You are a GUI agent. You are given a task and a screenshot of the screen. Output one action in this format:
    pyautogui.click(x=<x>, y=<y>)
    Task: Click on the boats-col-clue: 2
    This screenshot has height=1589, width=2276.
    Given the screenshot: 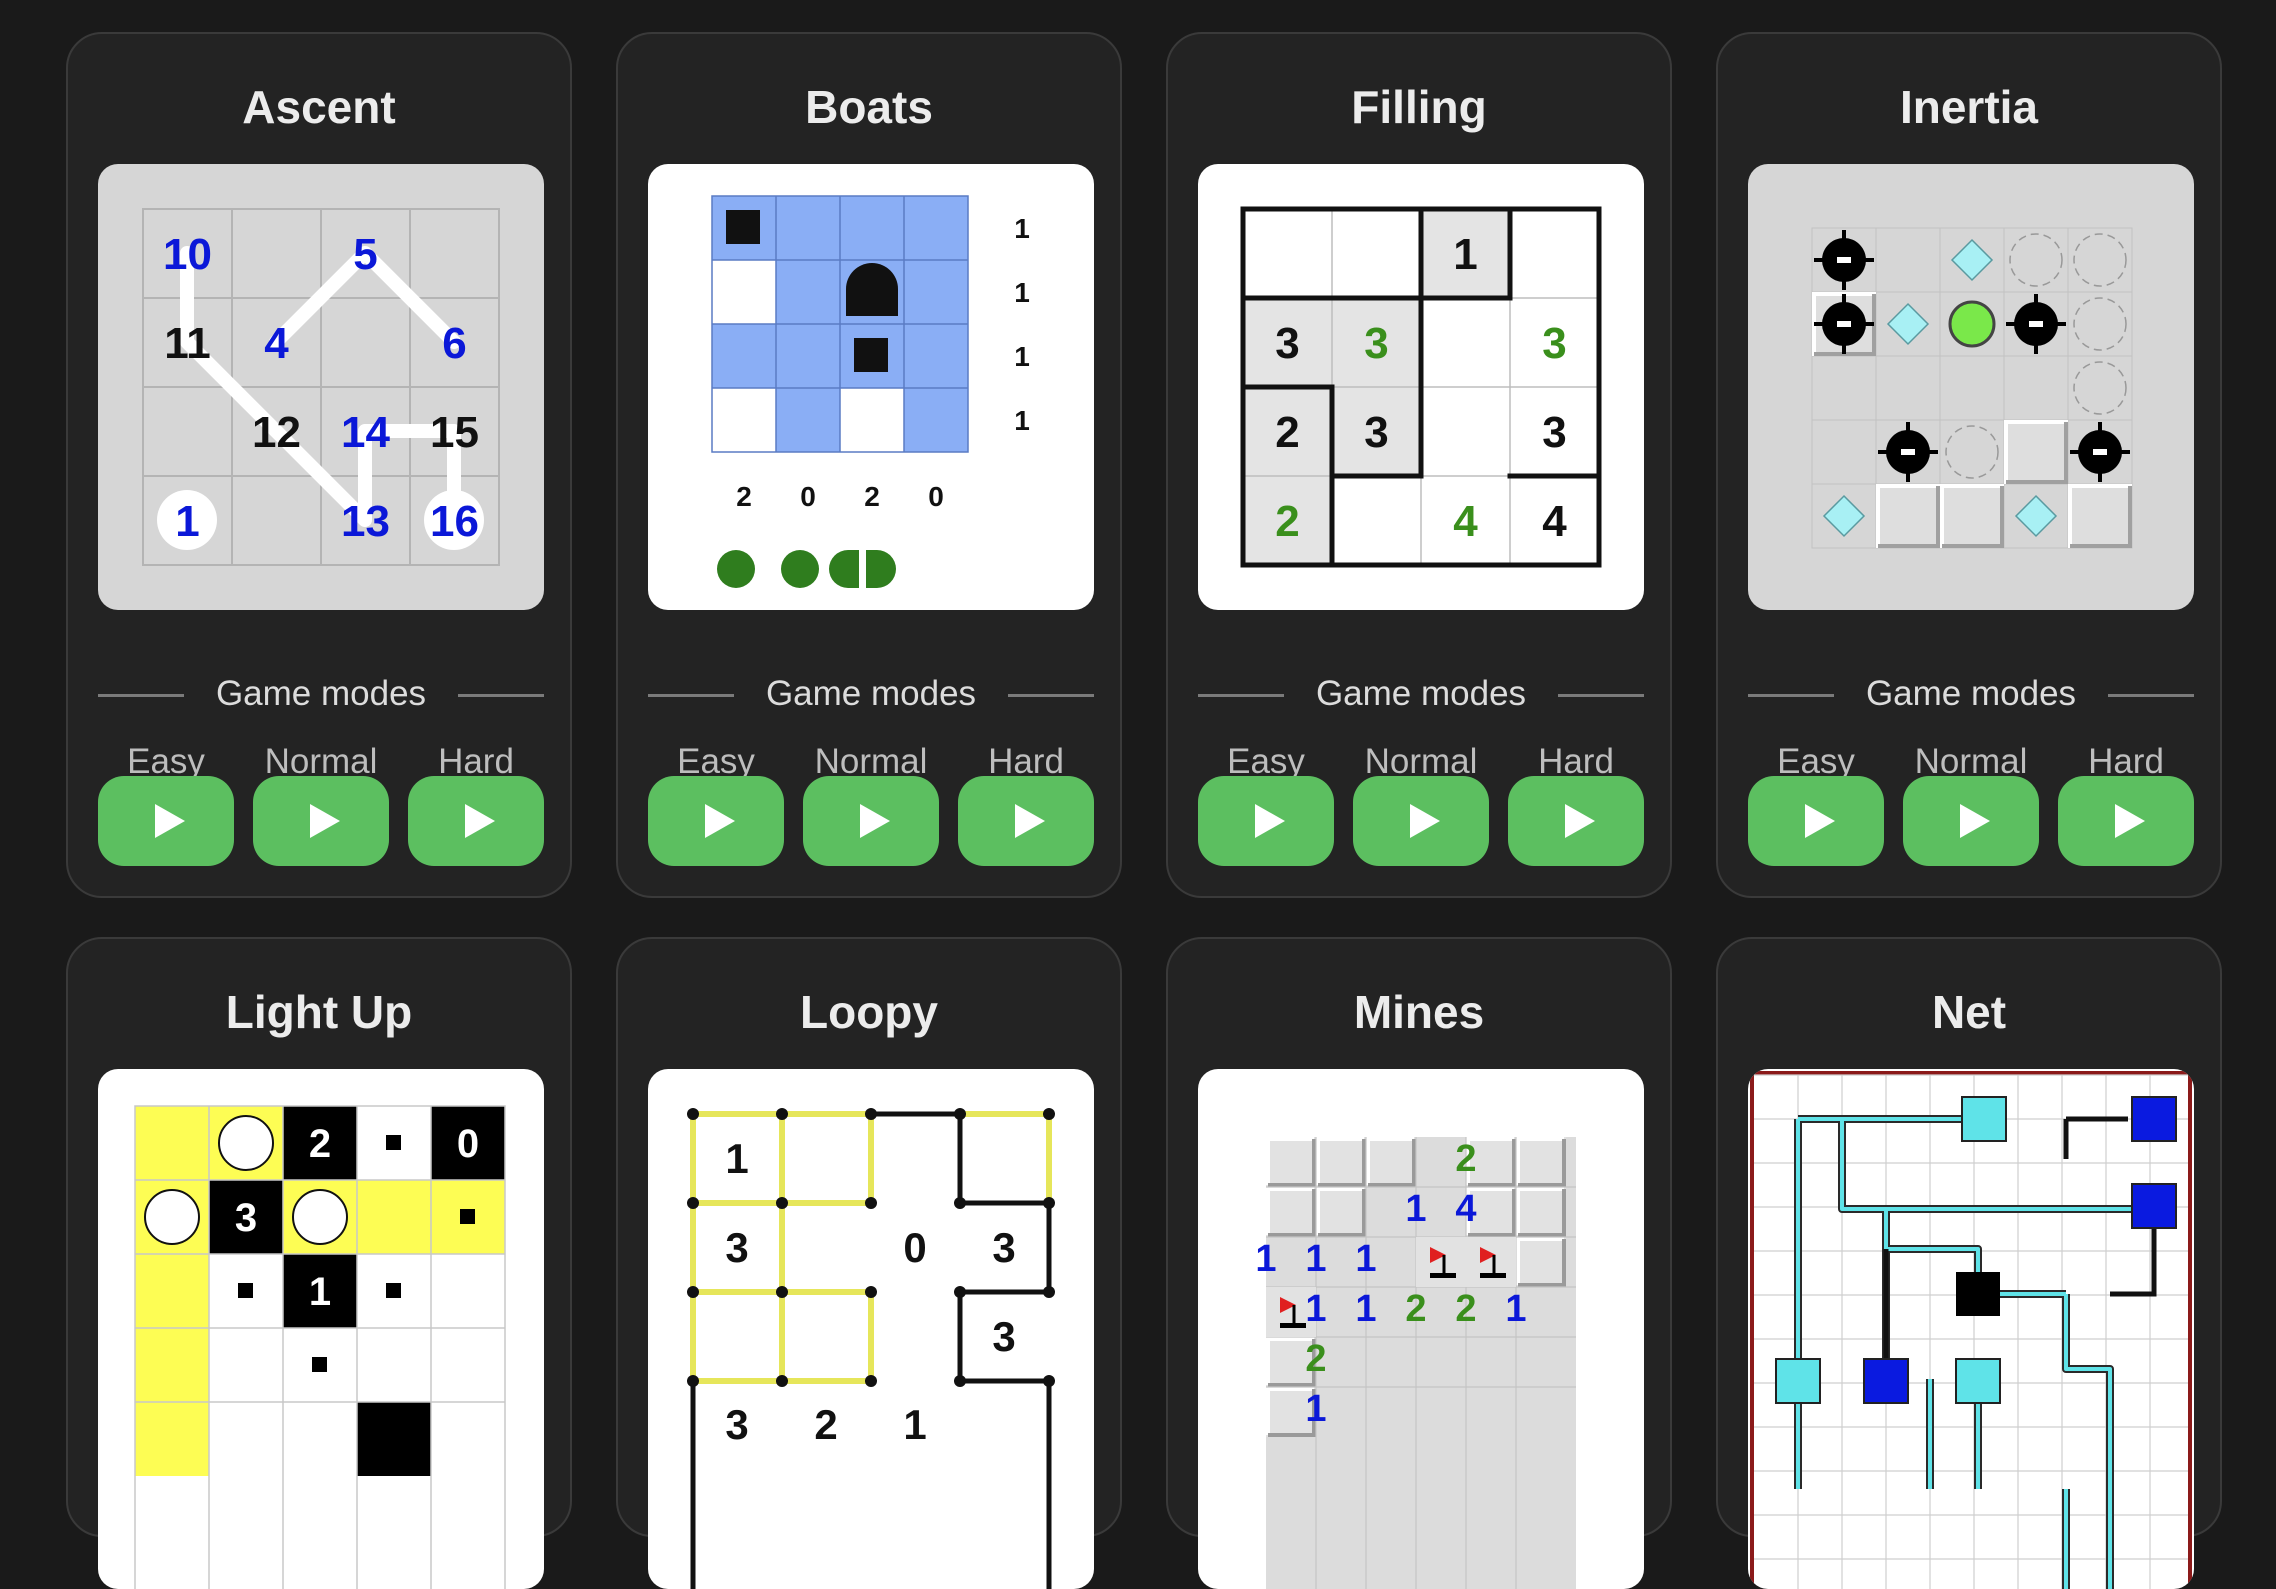 What is the action you would take?
    pyautogui.click(x=872, y=496)
    